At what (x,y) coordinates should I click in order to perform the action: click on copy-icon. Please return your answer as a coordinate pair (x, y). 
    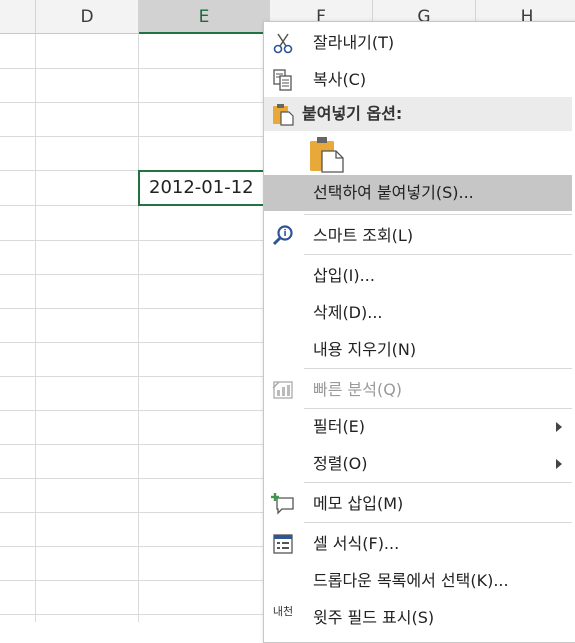
    Looking at the image, I should click on (283, 80).